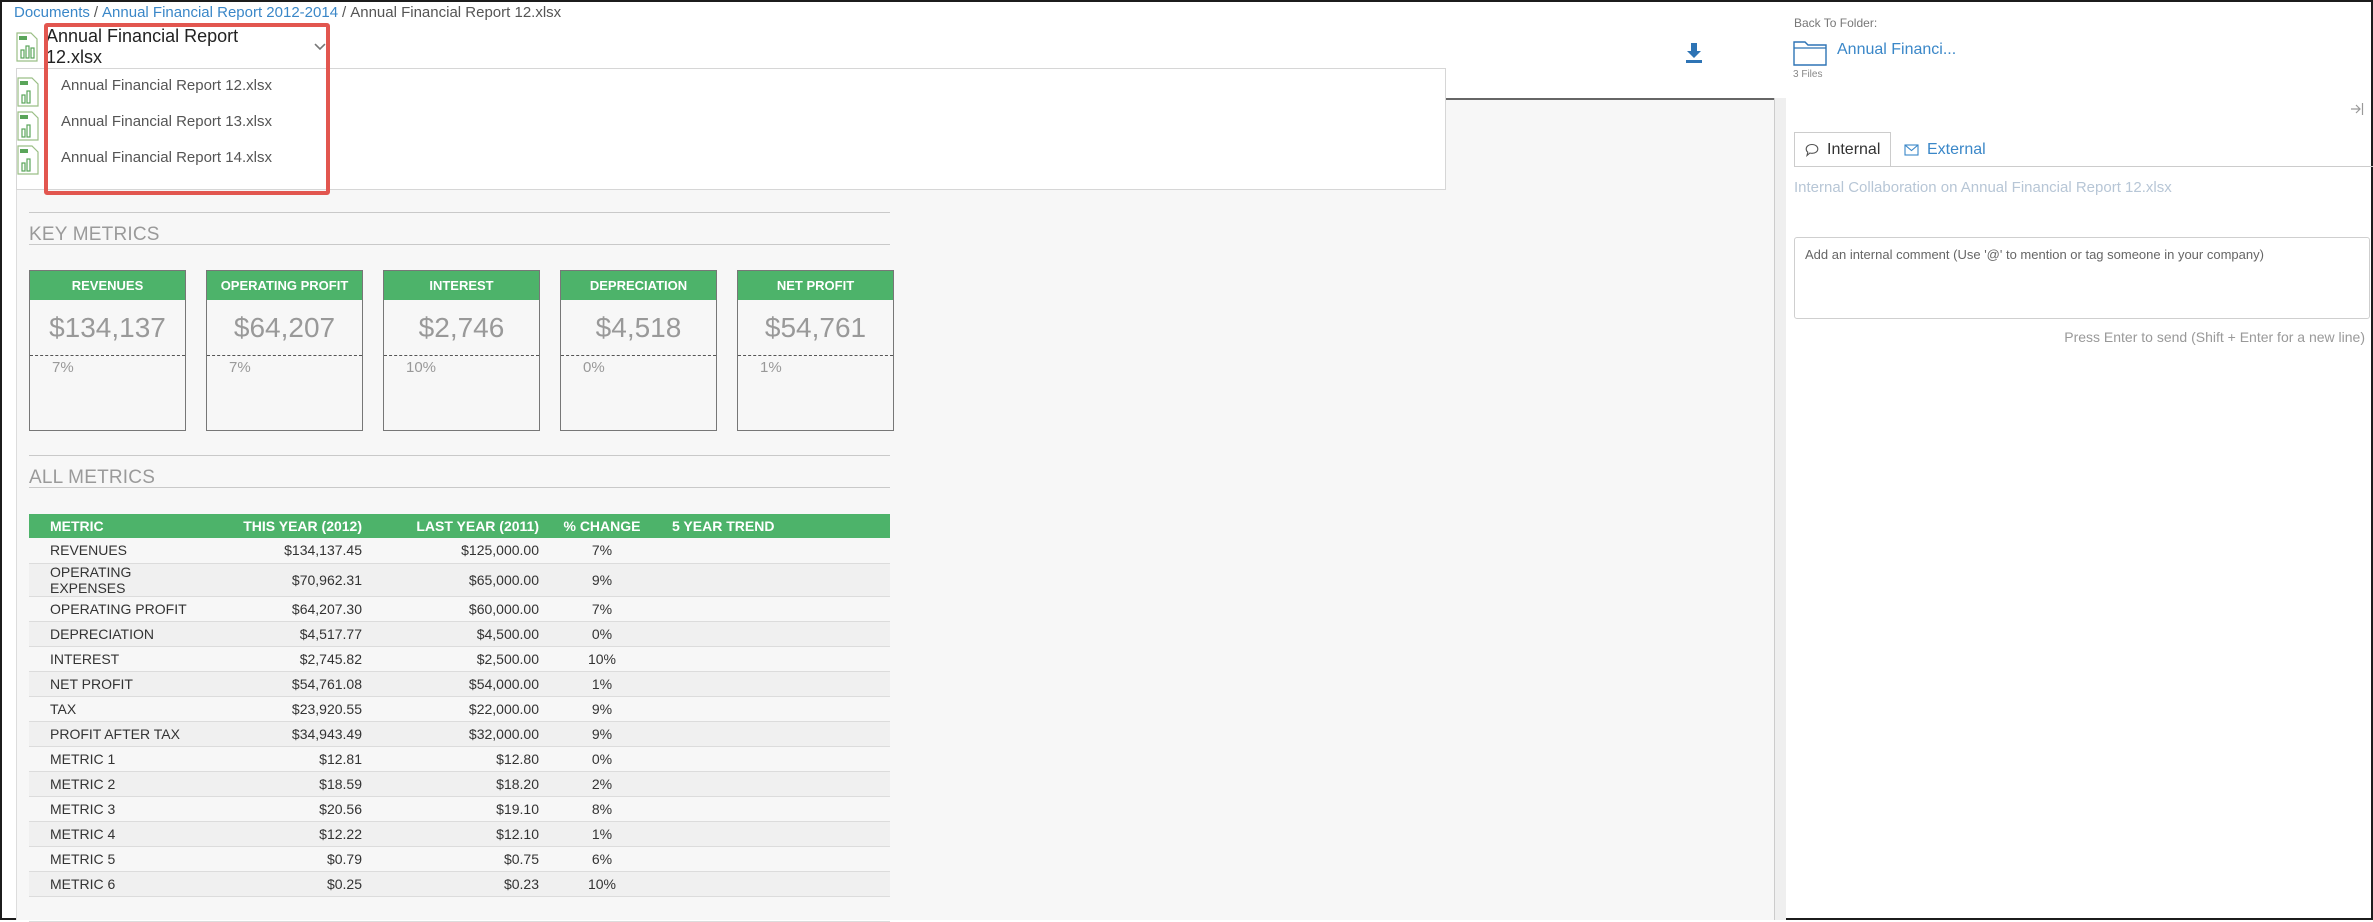 The height and width of the screenshot is (922, 2373). Describe the element at coordinates (602, 859) in the screenshot. I see `cell-change: 6%` at that location.